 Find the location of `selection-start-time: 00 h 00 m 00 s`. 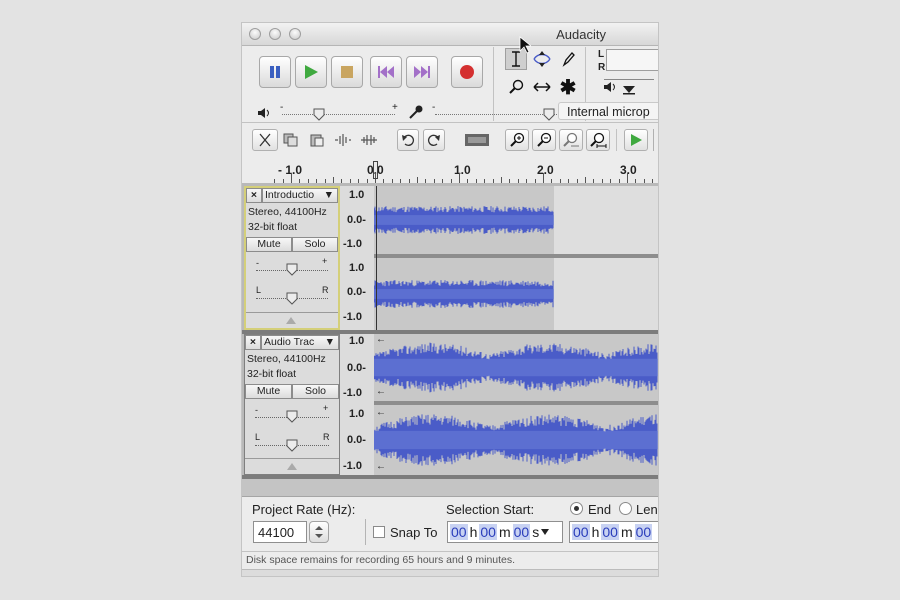

selection-start-time: 00 h 00 m 00 s is located at coordinates (505, 532).